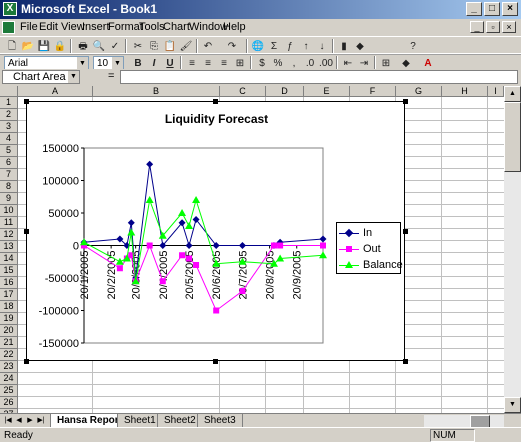 The width and height of the screenshot is (521, 442). Describe the element at coordinates (9, 163) in the screenshot. I see `row-header-6: 6` at that location.